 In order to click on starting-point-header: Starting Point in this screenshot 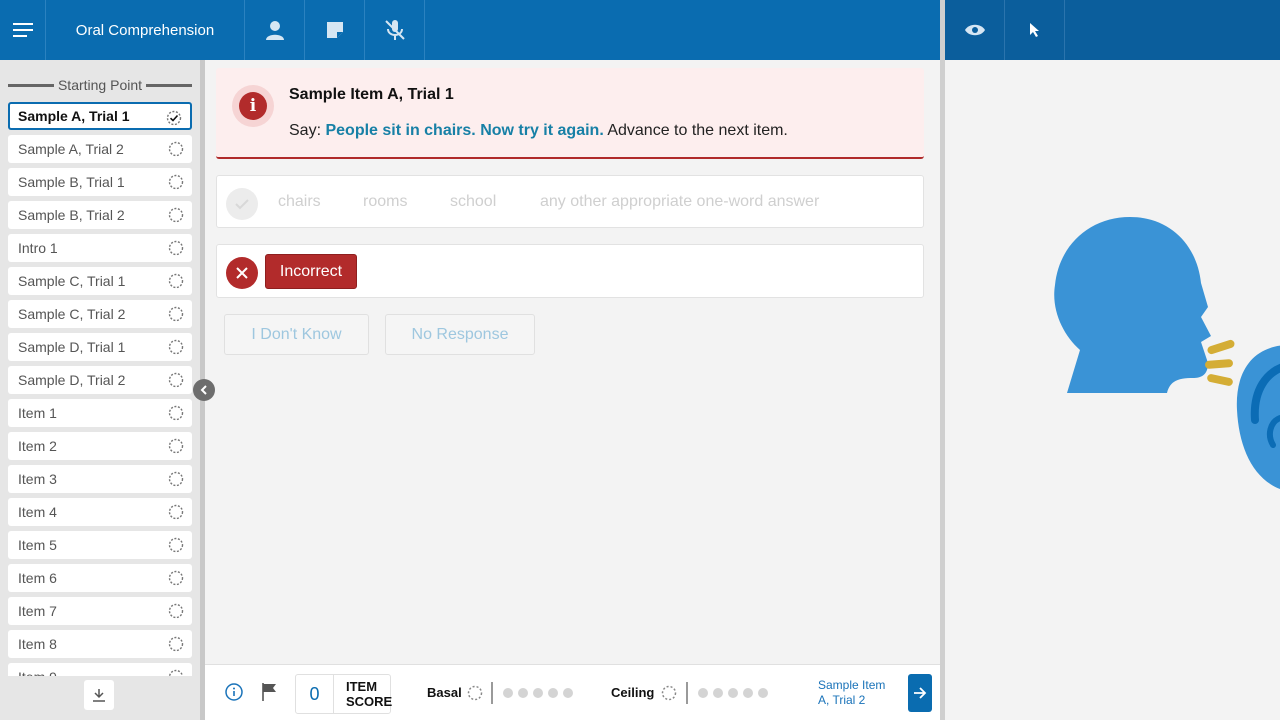, I will do `click(100, 85)`.